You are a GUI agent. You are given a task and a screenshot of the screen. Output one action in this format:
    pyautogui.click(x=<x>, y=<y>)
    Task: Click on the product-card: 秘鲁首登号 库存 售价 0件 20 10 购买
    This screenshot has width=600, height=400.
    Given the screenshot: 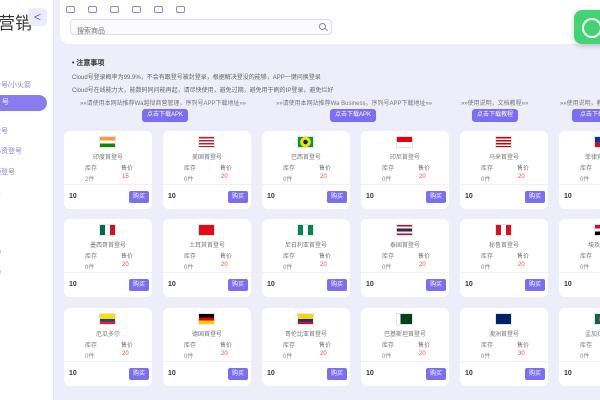 What is the action you would take?
    pyautogui.click(x=504, y=258)
    